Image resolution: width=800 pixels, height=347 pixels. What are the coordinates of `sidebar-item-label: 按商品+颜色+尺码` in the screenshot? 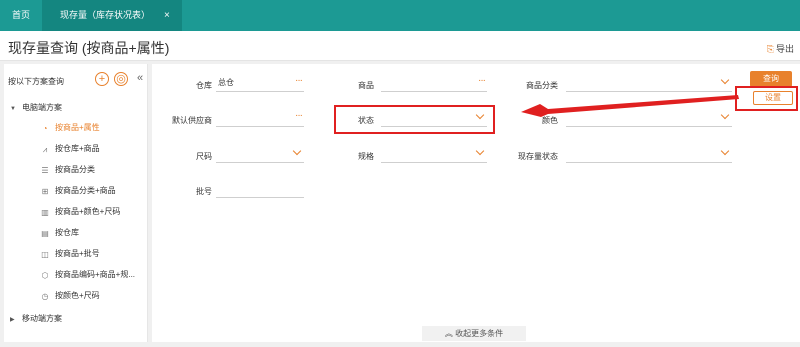 It's located at (88, 211).